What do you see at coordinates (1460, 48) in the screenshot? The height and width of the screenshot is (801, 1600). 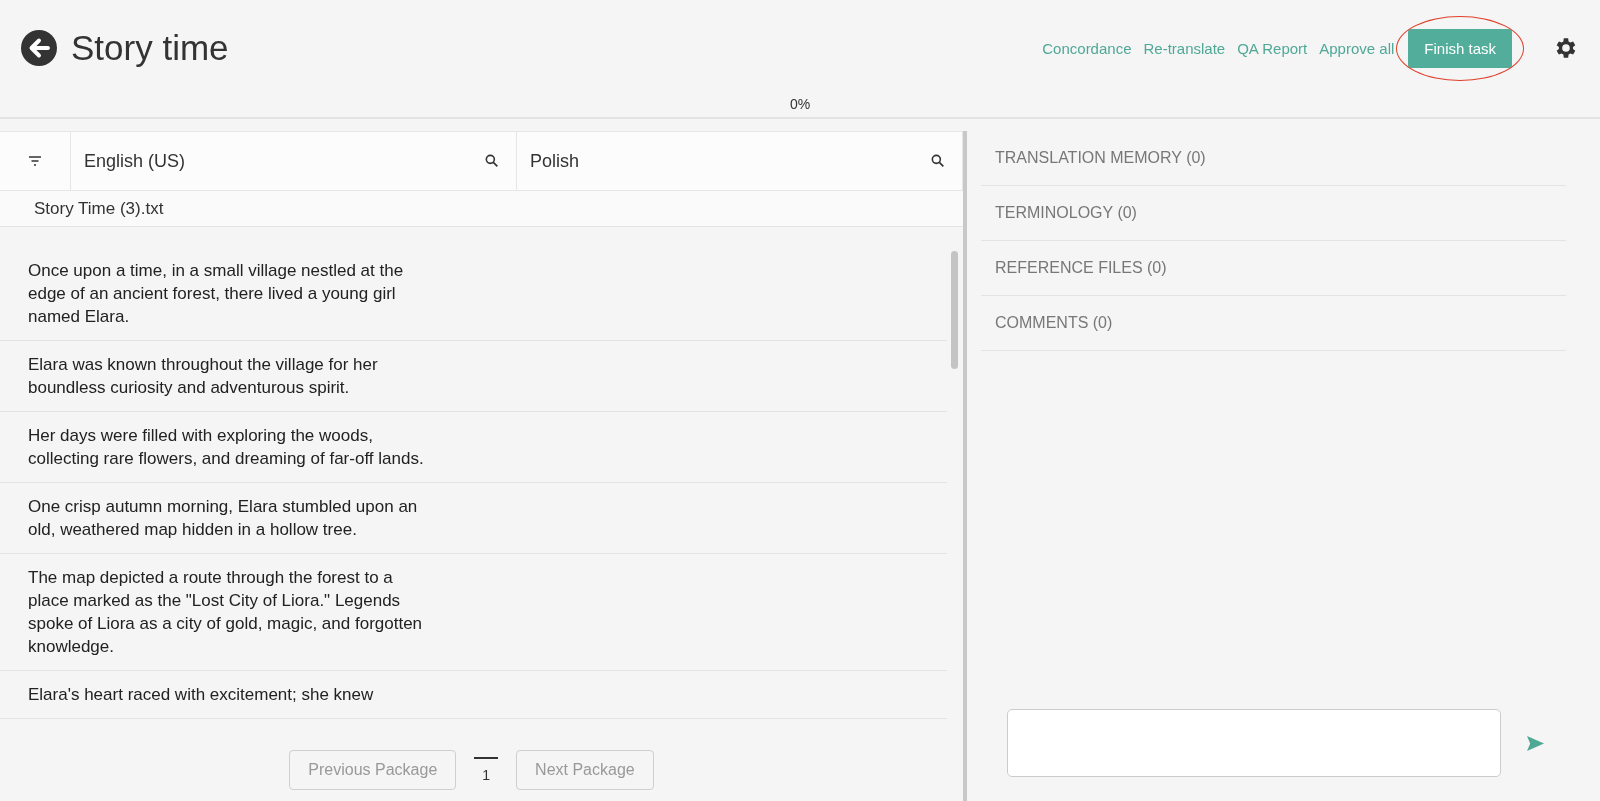 I see `finish-task-button: Finish task` at bounding box center [1460, 48].